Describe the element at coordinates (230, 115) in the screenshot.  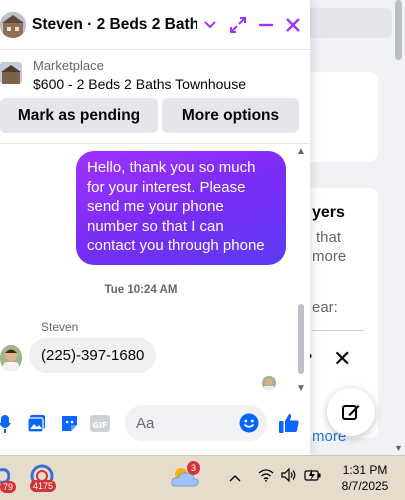
I see `more-options-button: More options` at that location.